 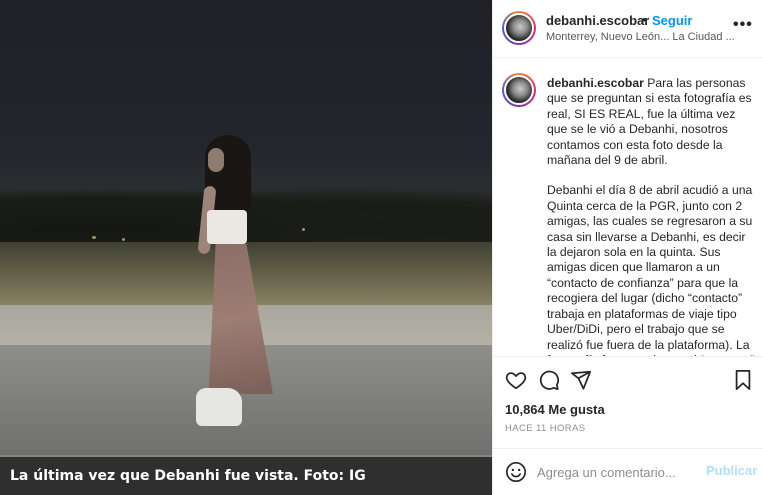 I want to click on follow-button: Seguir, so click(x=672, y=20).